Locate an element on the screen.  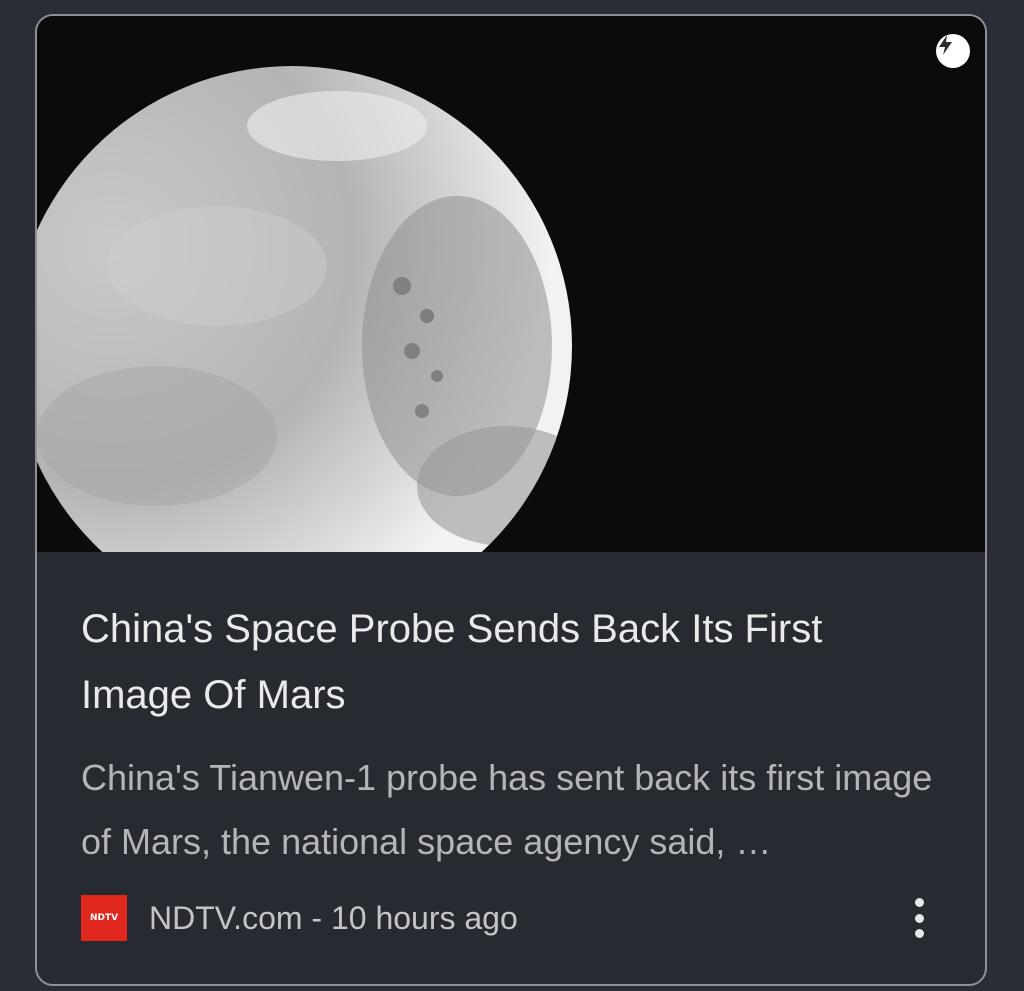
source-logo-text: NDTV is located at coordinates (104, 918).